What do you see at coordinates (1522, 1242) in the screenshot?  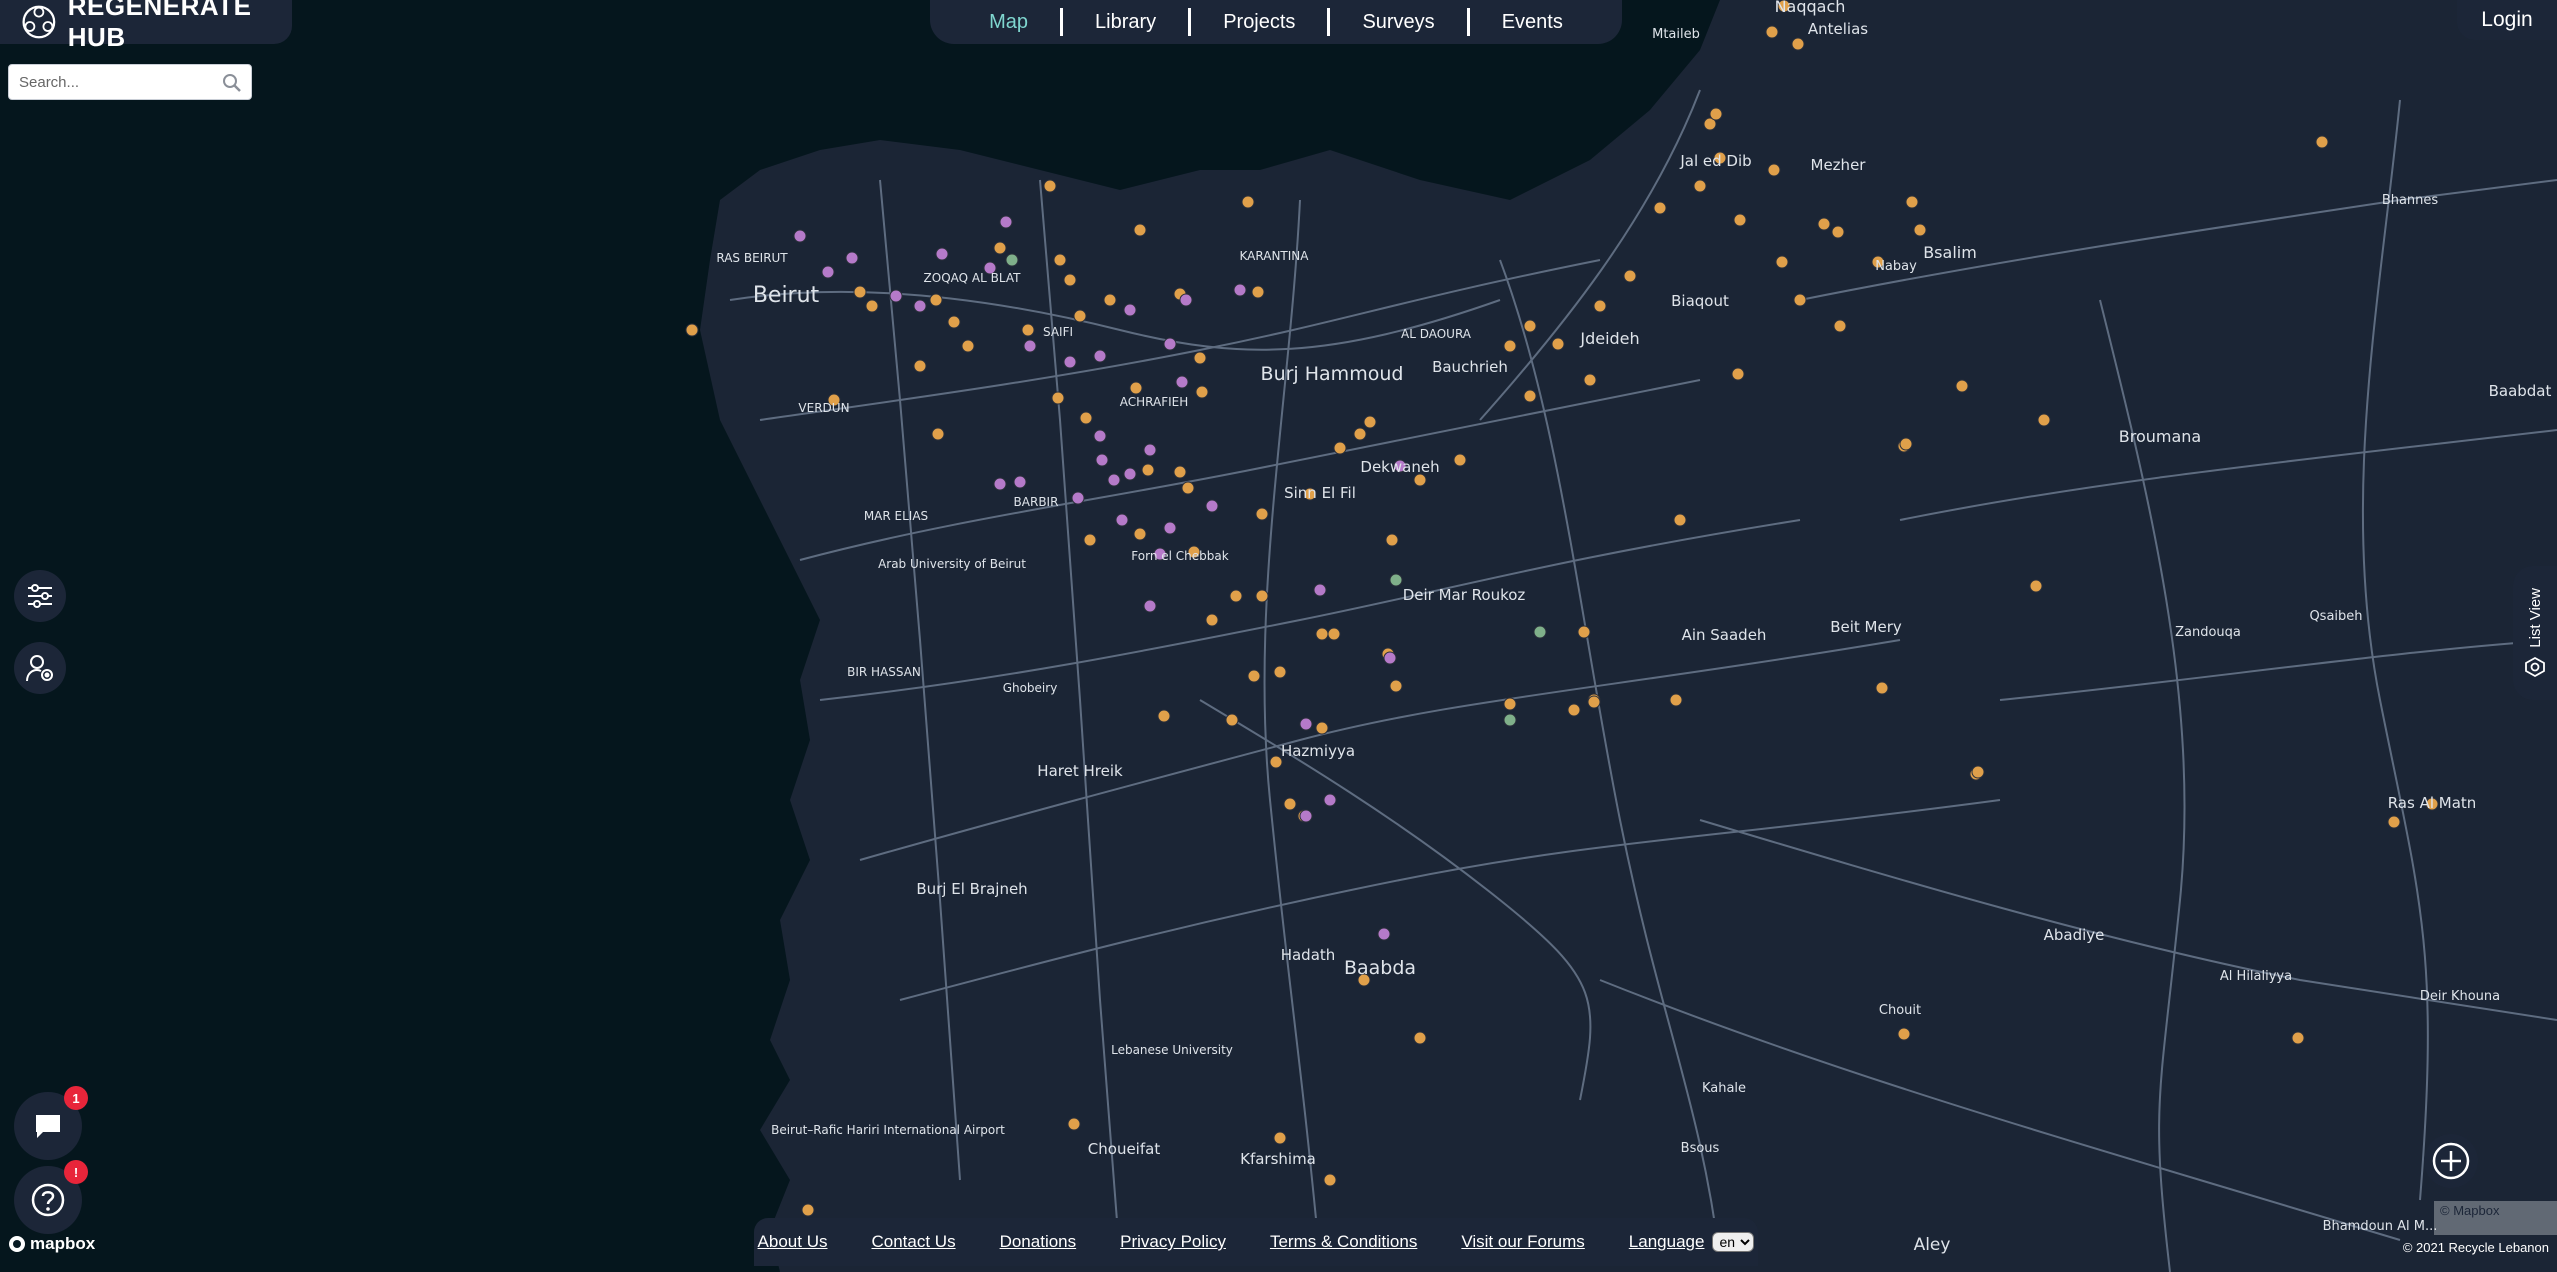 I see `footer-link-forums: Visit our Forums` at bounding box center [1522, 1242].